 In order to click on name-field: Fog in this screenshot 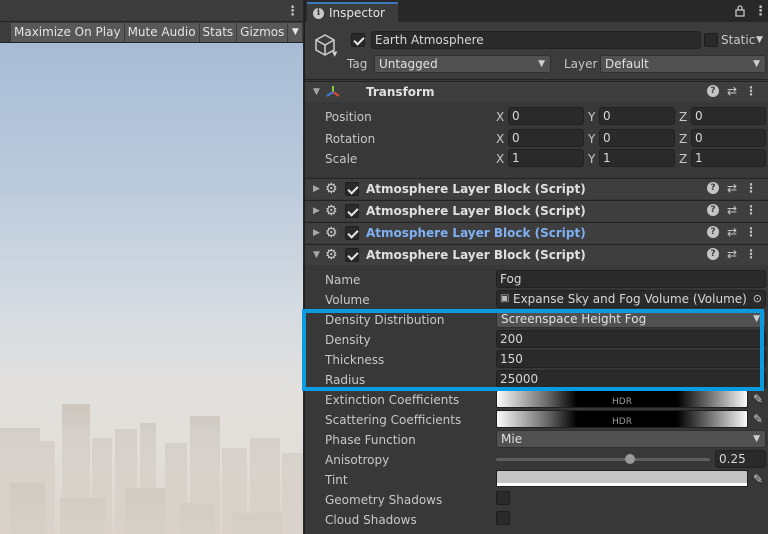, I will do `click(631, 279)`.